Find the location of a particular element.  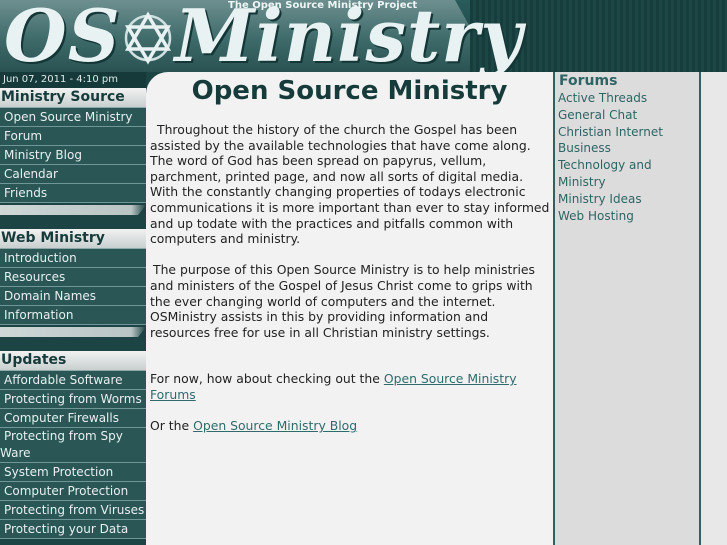

nav-resources: Resources is located at coordinates (73, 277).